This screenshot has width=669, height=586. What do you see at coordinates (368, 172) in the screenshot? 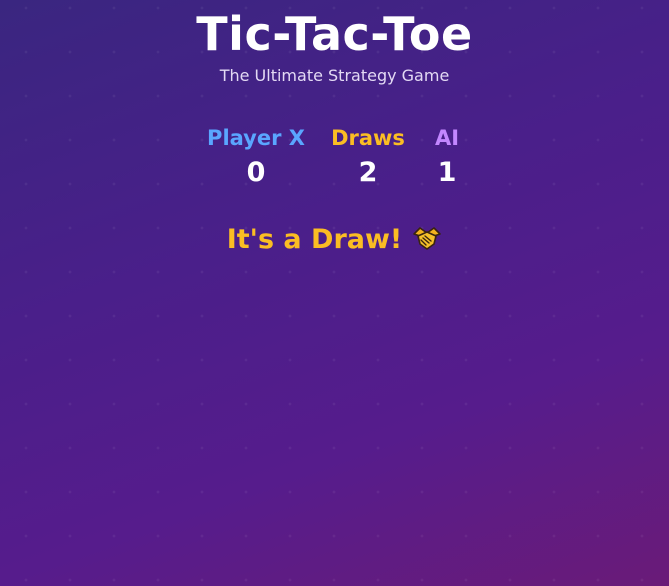
I see `score-draws-value: 2` at bounding box center [368, 172].